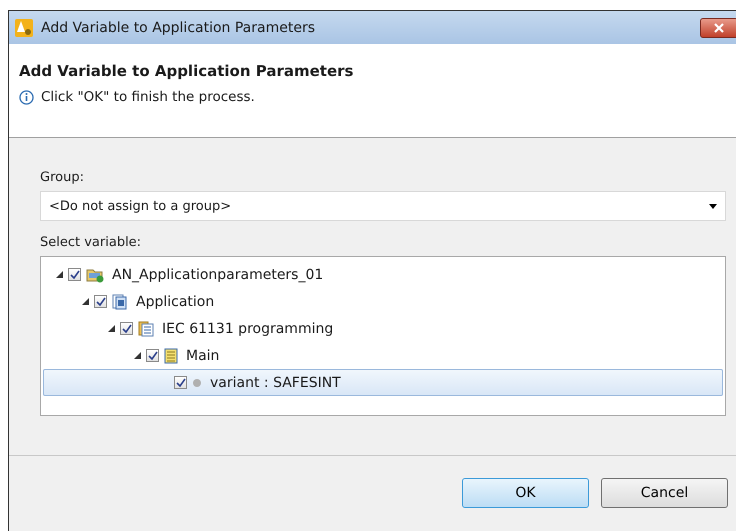 This screenshot has width=736, height=531. I want to click on tree-item-label: variant : SAFESINT, so click(275, 382).